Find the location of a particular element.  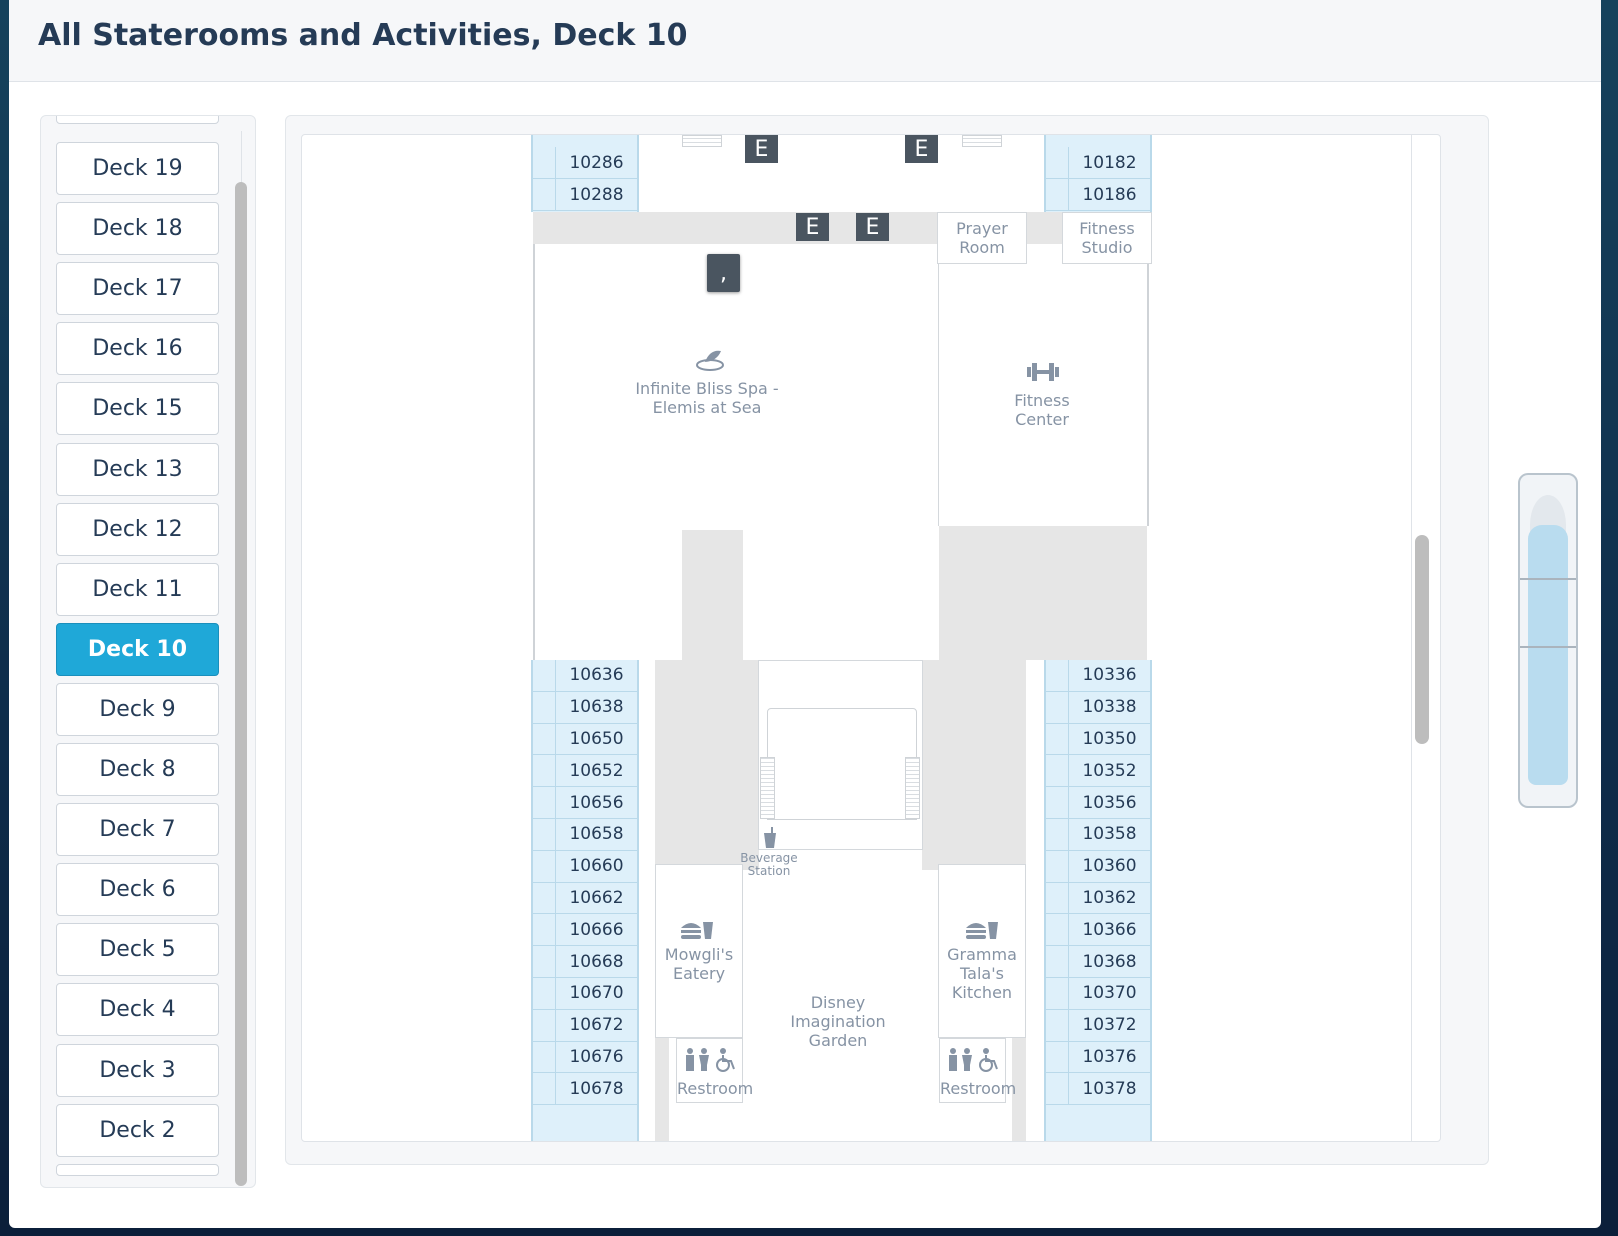

stateroom: 10370 is located at coordinates (1098, 994).